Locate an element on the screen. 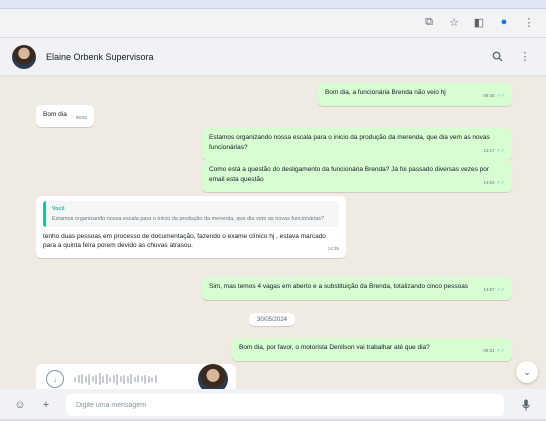  sender-avatar is located at coordinates (213, 376).